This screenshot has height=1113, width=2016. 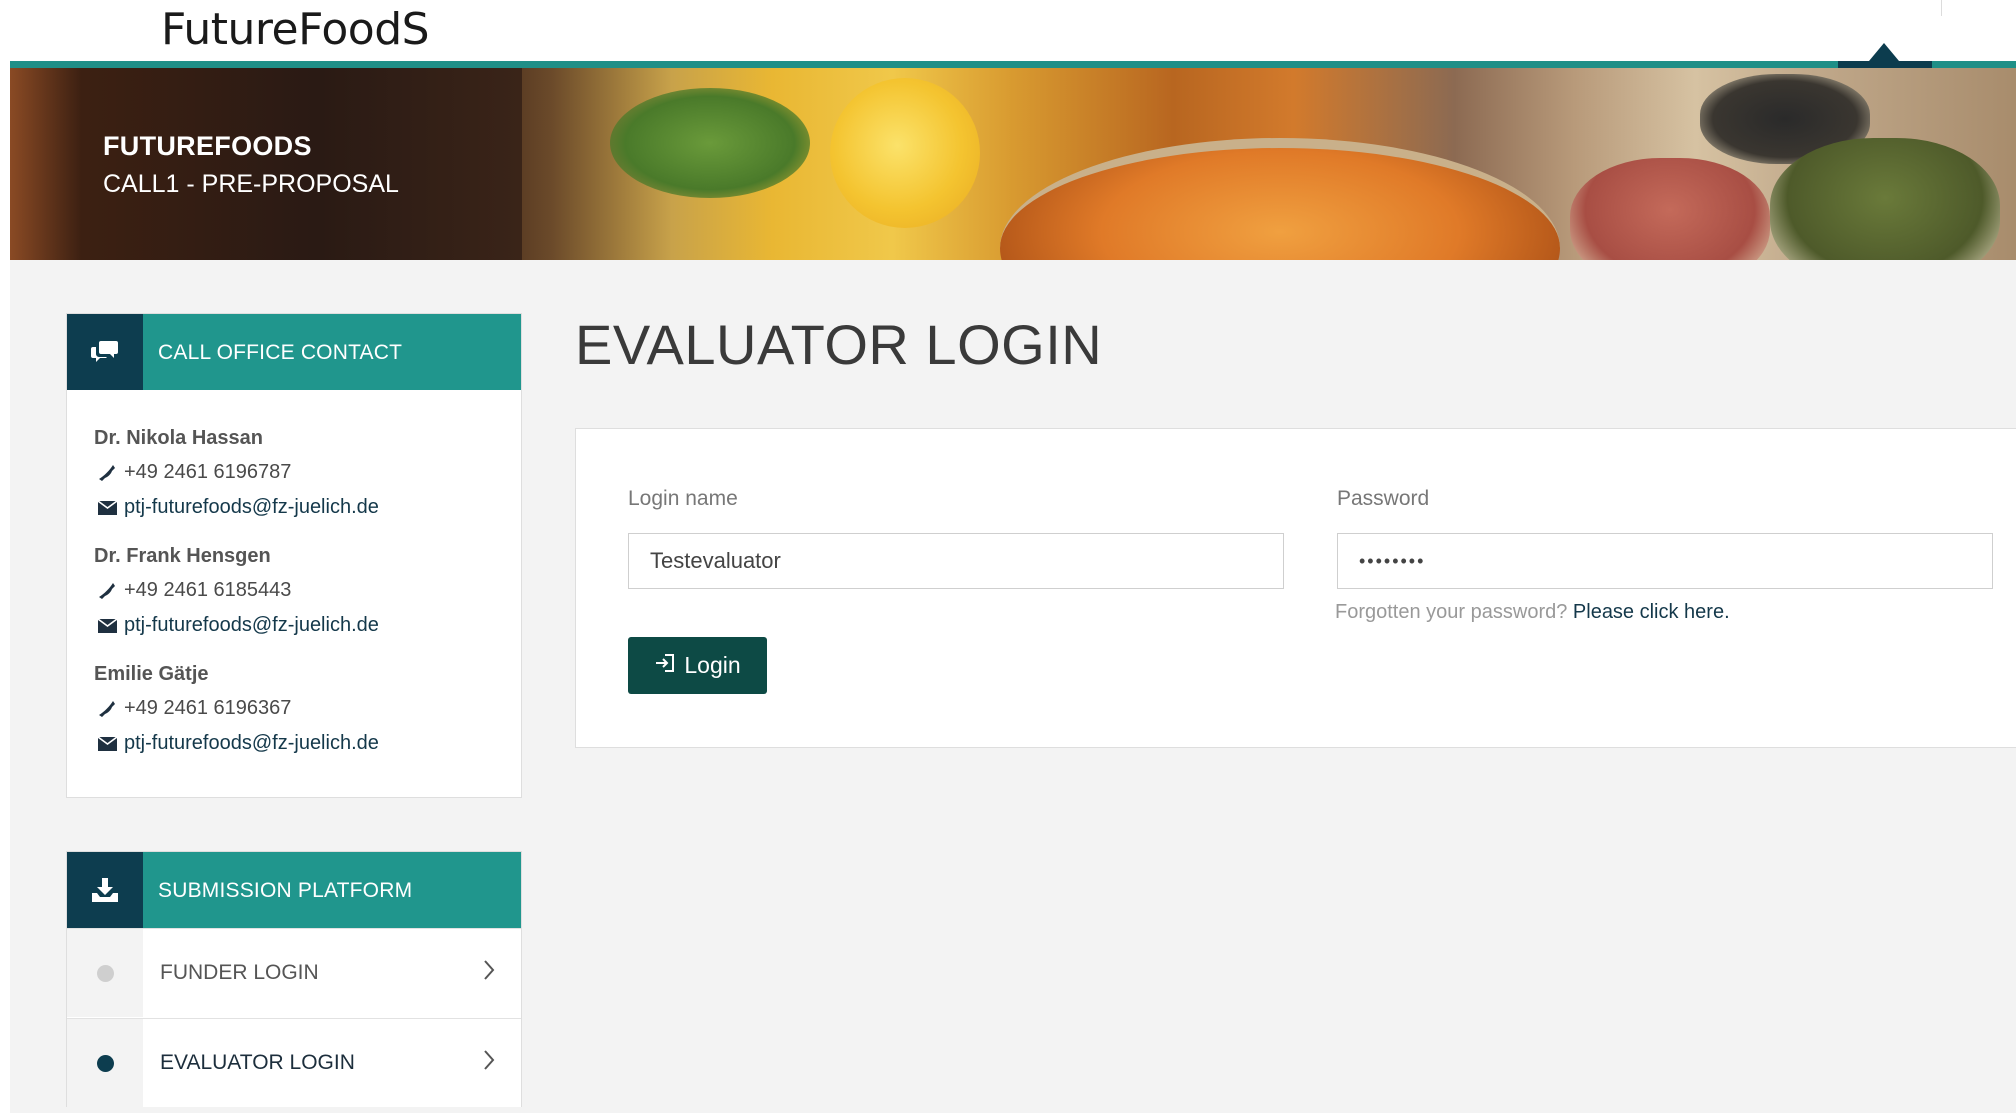 I want to click on contact-phone: +49 2461 6196367, so click(x=194, y=708).